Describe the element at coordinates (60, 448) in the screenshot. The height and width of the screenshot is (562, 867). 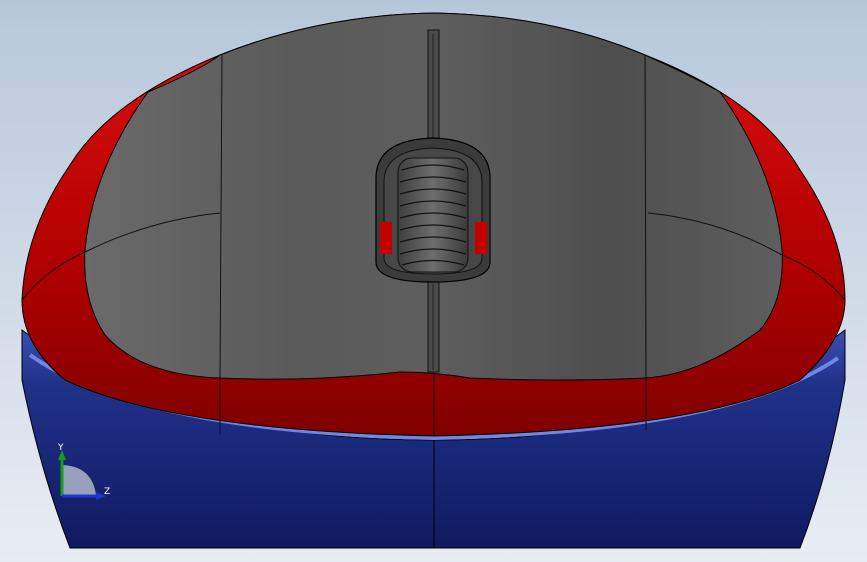
I see `y-axis-label: Y` at that location.